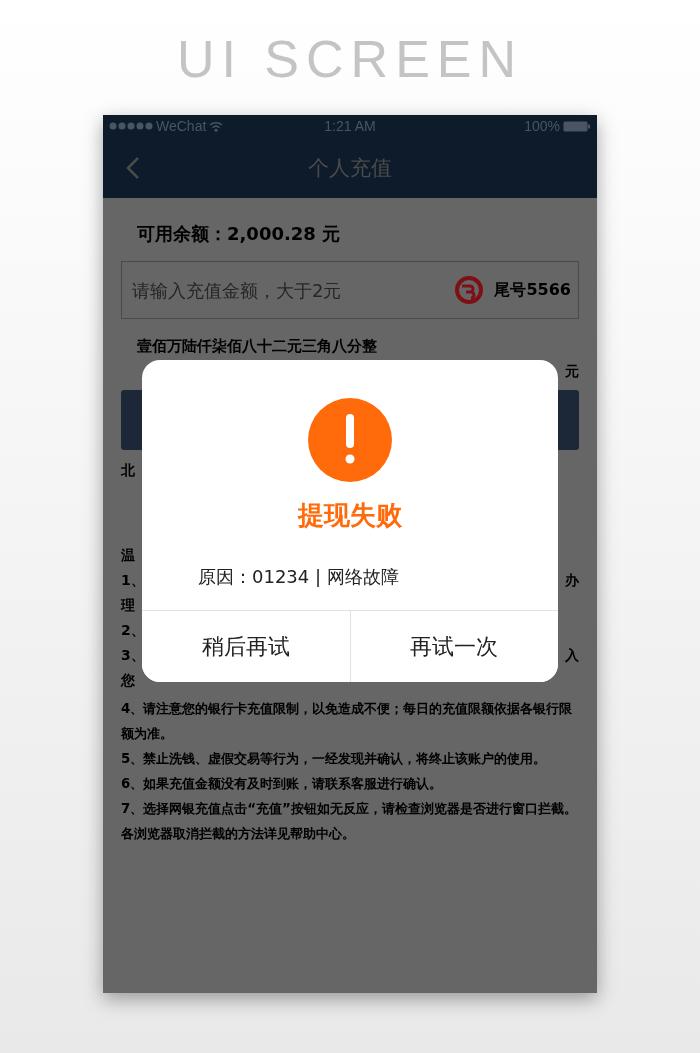  I want to click on card-tail-number: 尾号5566, so click(532, 290).